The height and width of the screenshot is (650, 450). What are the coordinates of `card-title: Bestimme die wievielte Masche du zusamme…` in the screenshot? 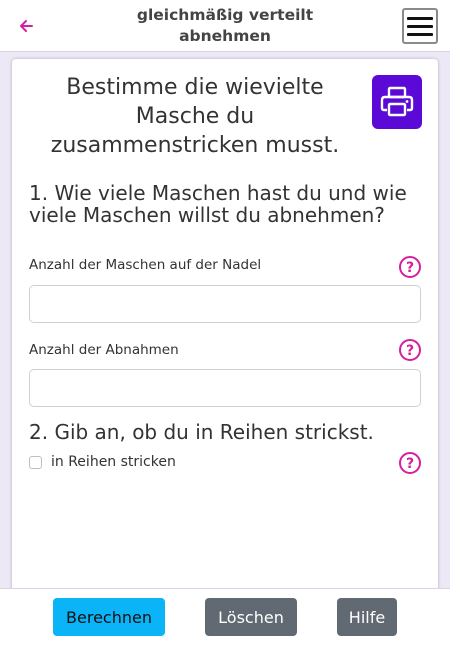 It's located at (195, 116).